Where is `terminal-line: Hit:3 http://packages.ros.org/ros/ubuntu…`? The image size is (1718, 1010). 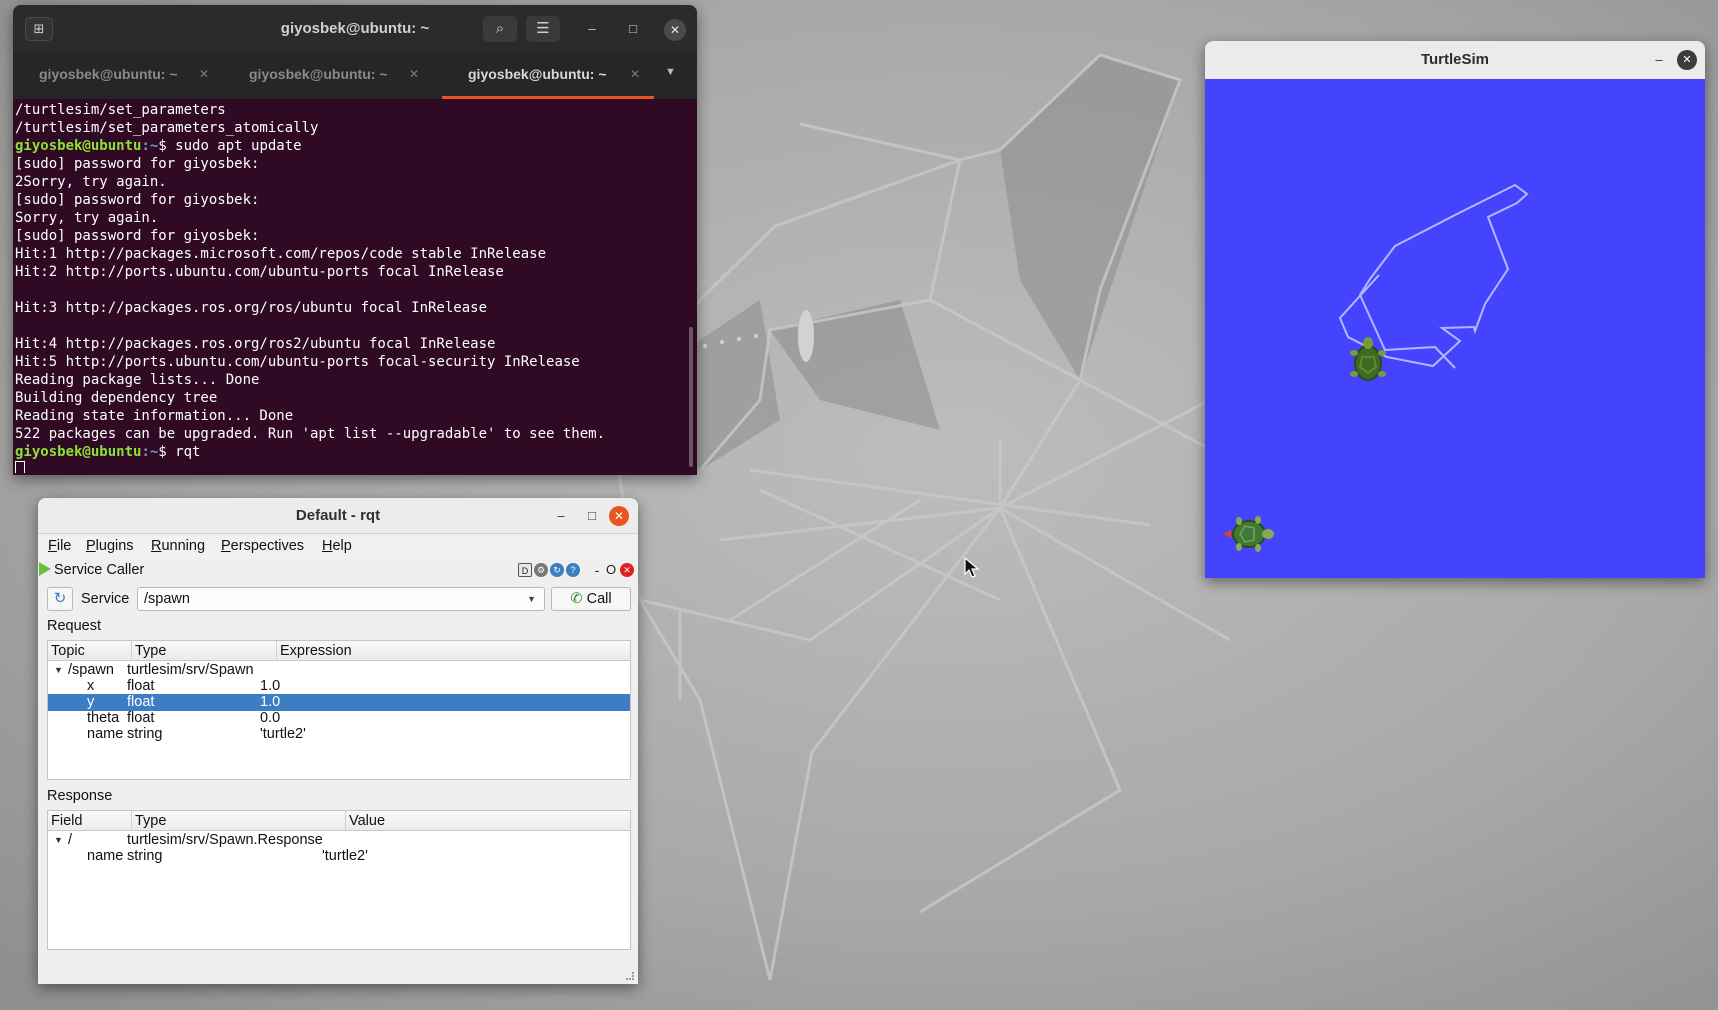
terminal-line: Hit:3 http://packages.ros.org/ros/ubuntu… is located at coordinates (251, 308).